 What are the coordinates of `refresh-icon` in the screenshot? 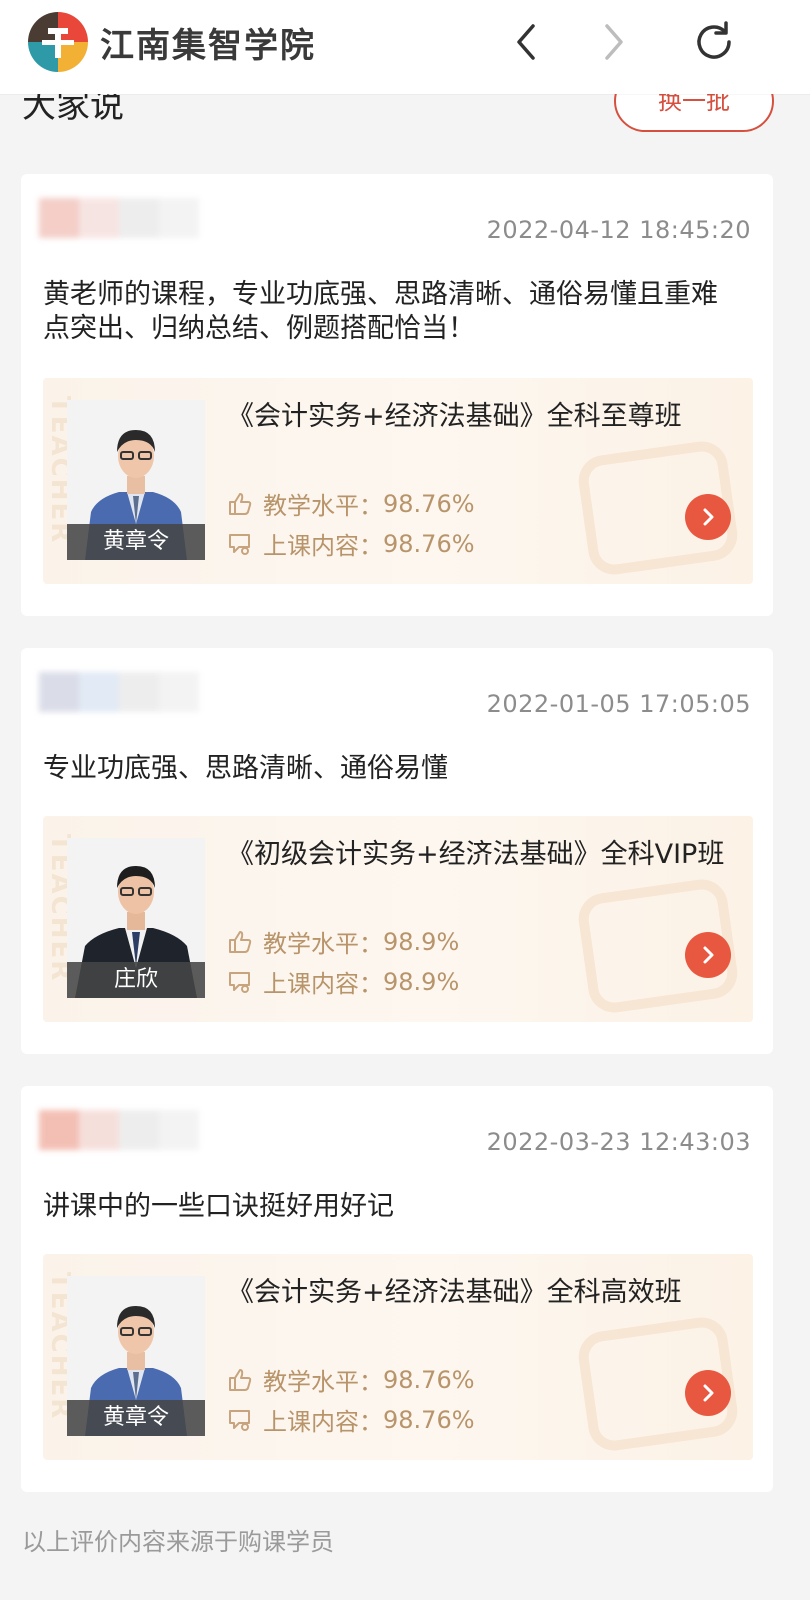 It's located at (714, 40).